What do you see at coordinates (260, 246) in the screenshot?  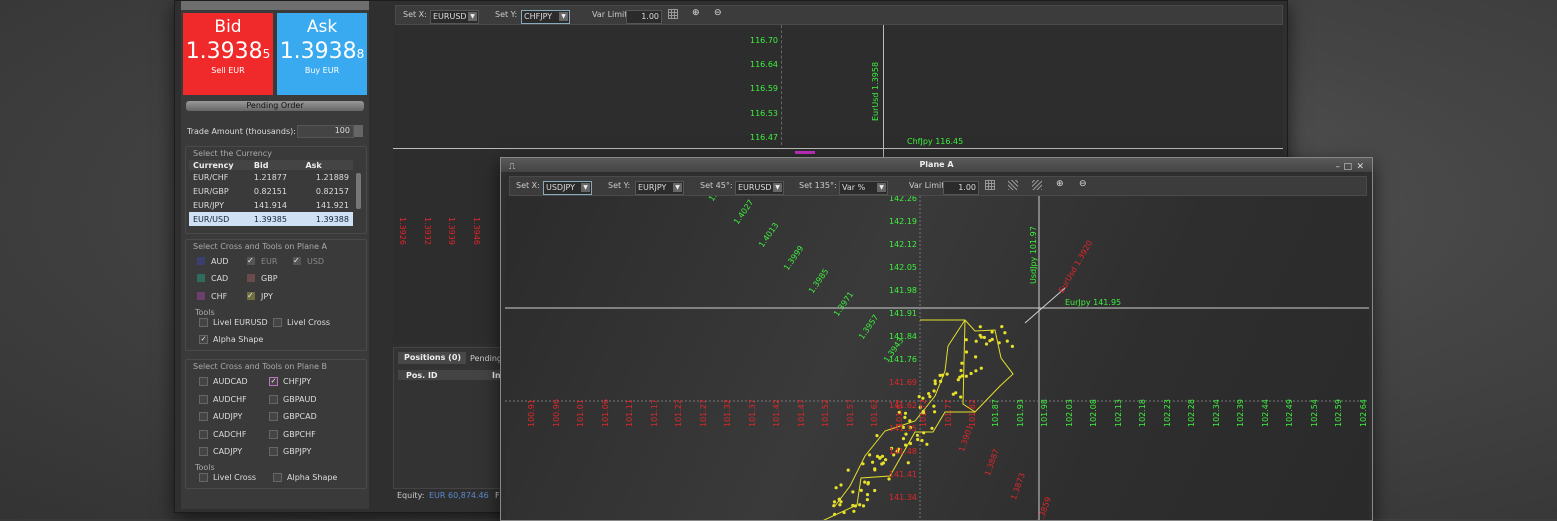 I see `plane-a-group-label: Select Cross and Tools on Plane A` at bounding box center [260, 246].